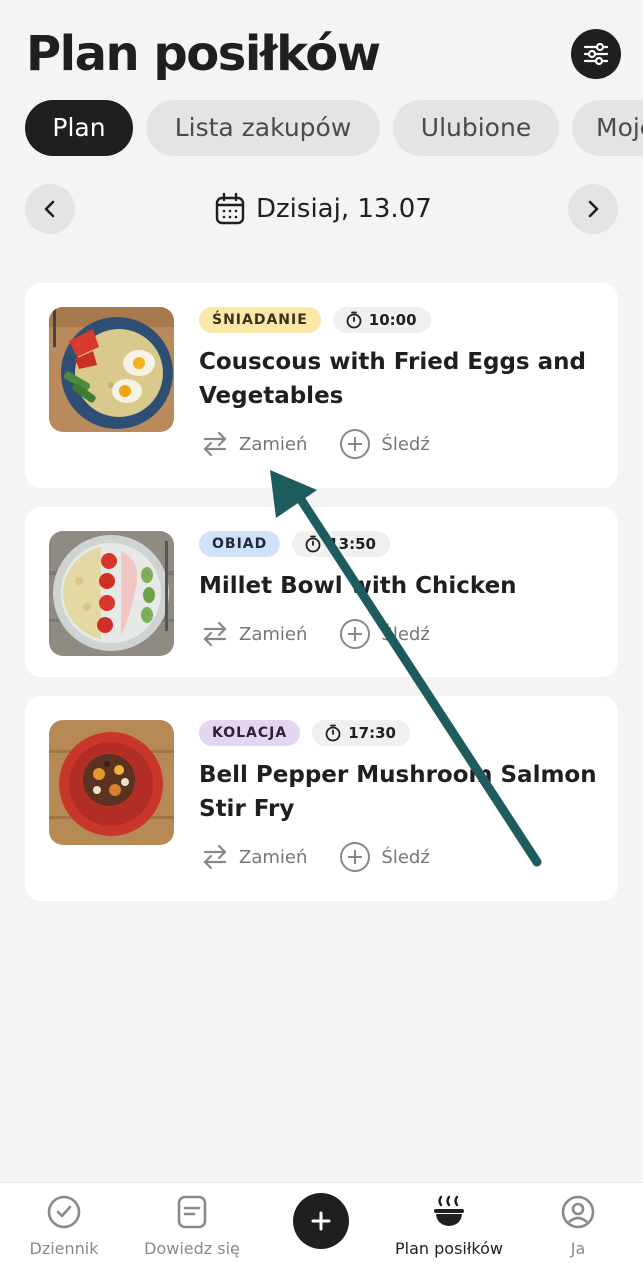 The width and height of the screenshot is (643, 1280). I want to click on meal-title: Millet Bowl with Chicken, so click(358, 586).